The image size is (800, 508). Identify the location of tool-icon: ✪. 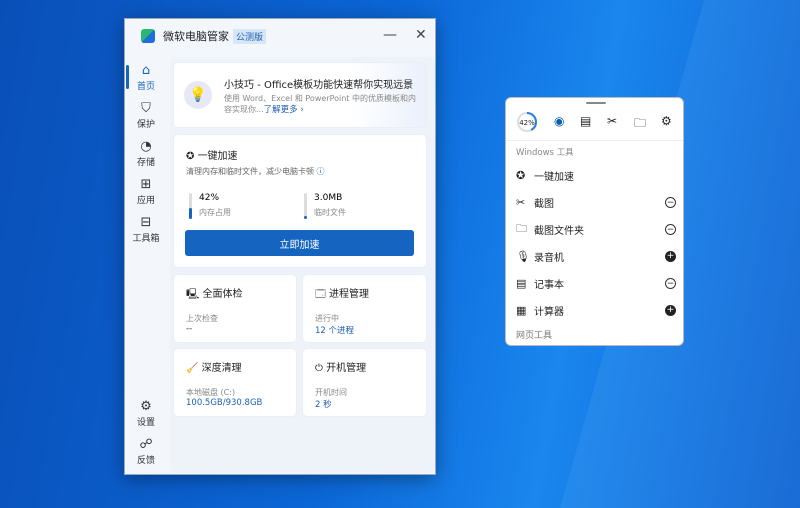
(521, 175).